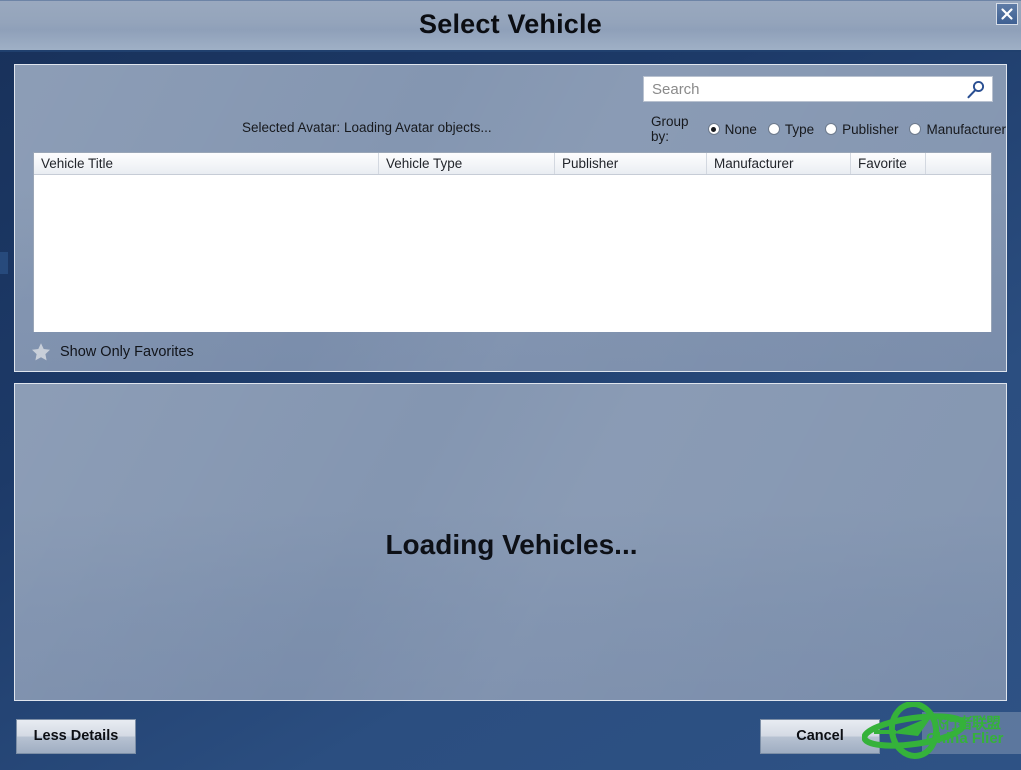  I want to click on watermark-backdrop, so click(971, 733).